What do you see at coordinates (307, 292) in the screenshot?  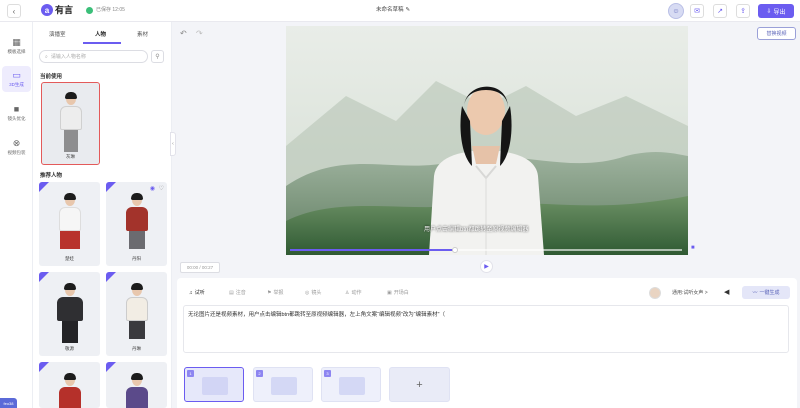 I see `lens-icon: ◎` at bounding box center [307, 292].